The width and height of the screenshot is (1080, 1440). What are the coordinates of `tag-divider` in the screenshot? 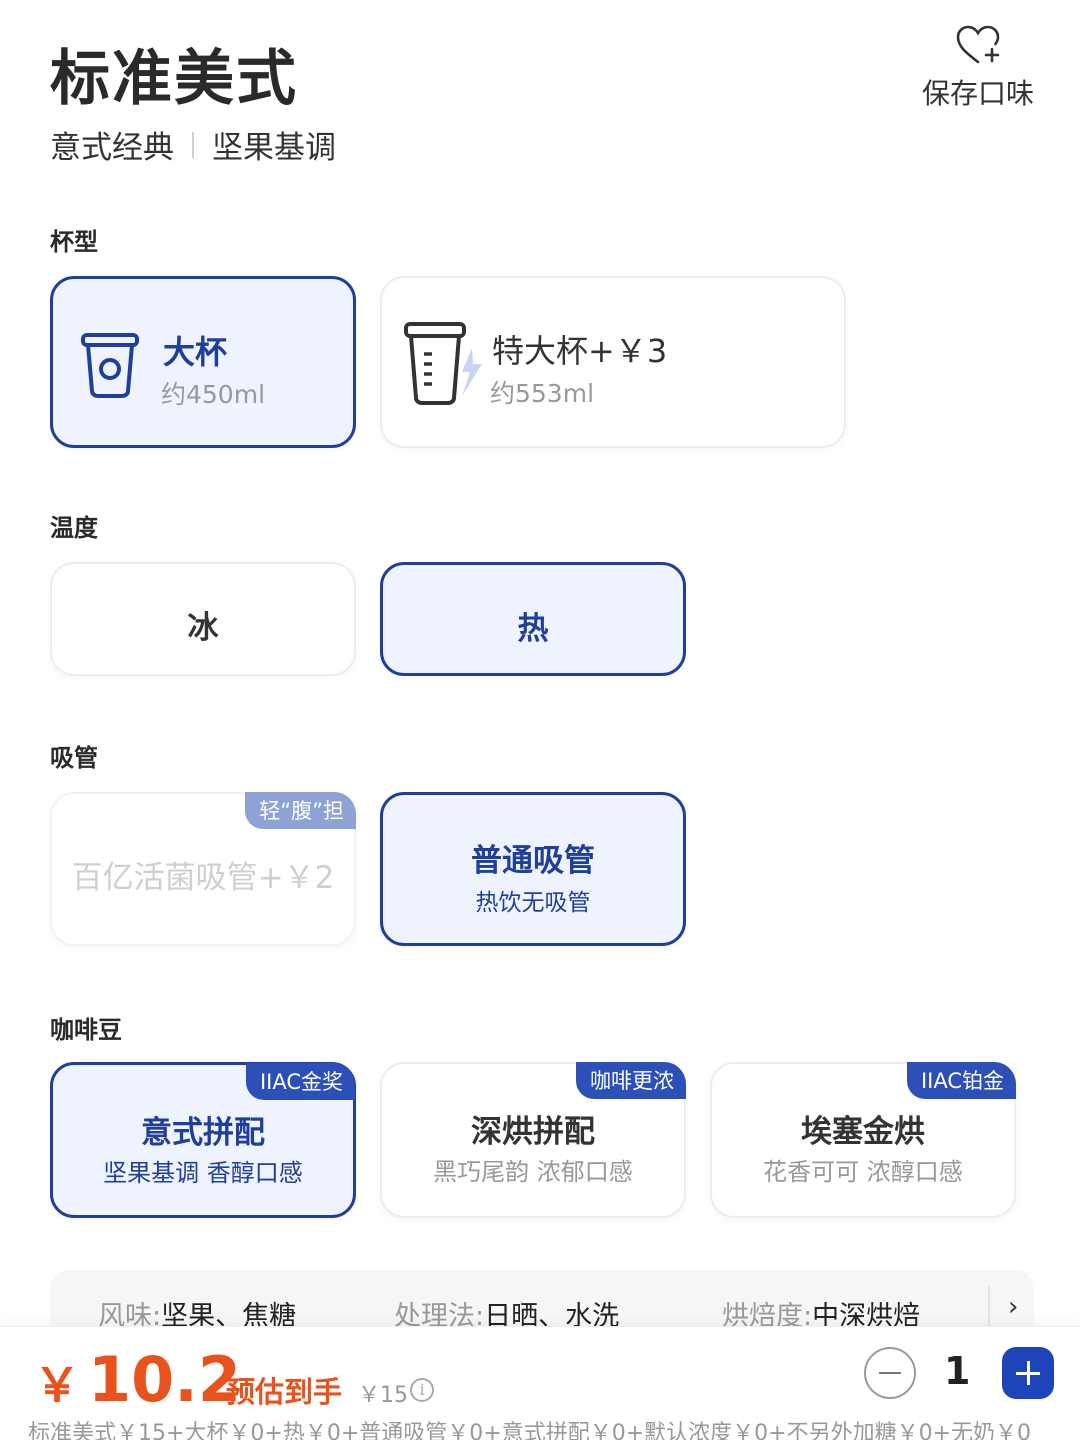 It's located at (193, 144).